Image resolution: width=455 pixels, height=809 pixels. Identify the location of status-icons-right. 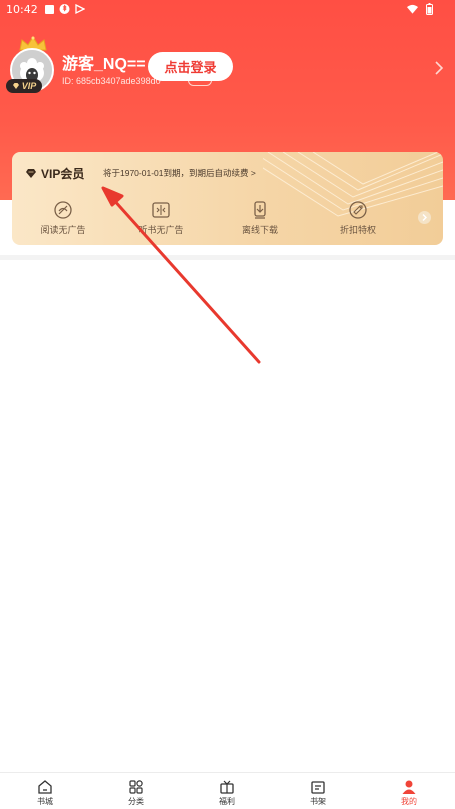
(421, 9).